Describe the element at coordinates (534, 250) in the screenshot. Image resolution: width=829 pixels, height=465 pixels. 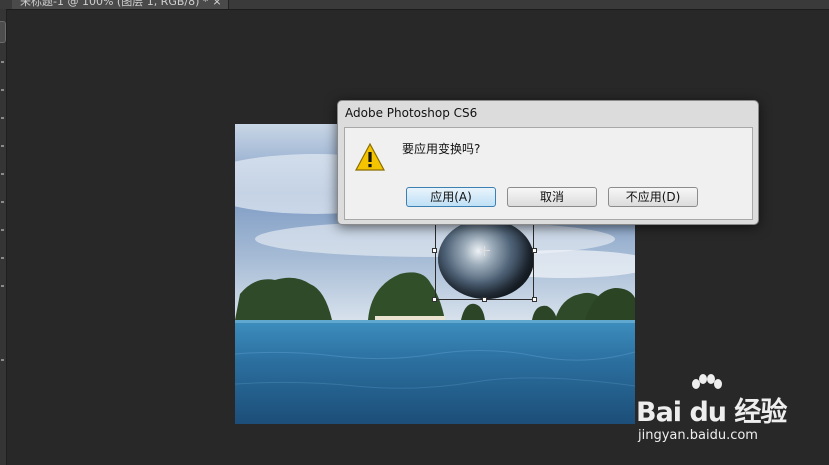
I see `transform-handle-right` at that location.